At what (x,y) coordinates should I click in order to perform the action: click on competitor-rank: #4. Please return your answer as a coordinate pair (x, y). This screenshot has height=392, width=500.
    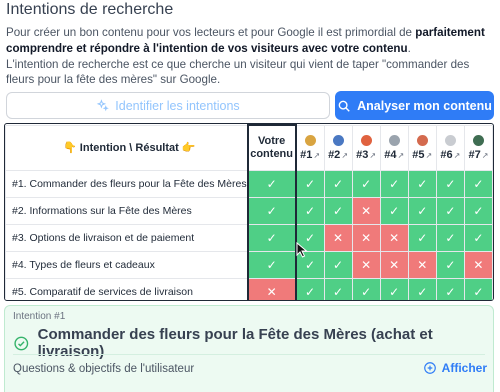
    Looking at the image, I should click on (390, 154).